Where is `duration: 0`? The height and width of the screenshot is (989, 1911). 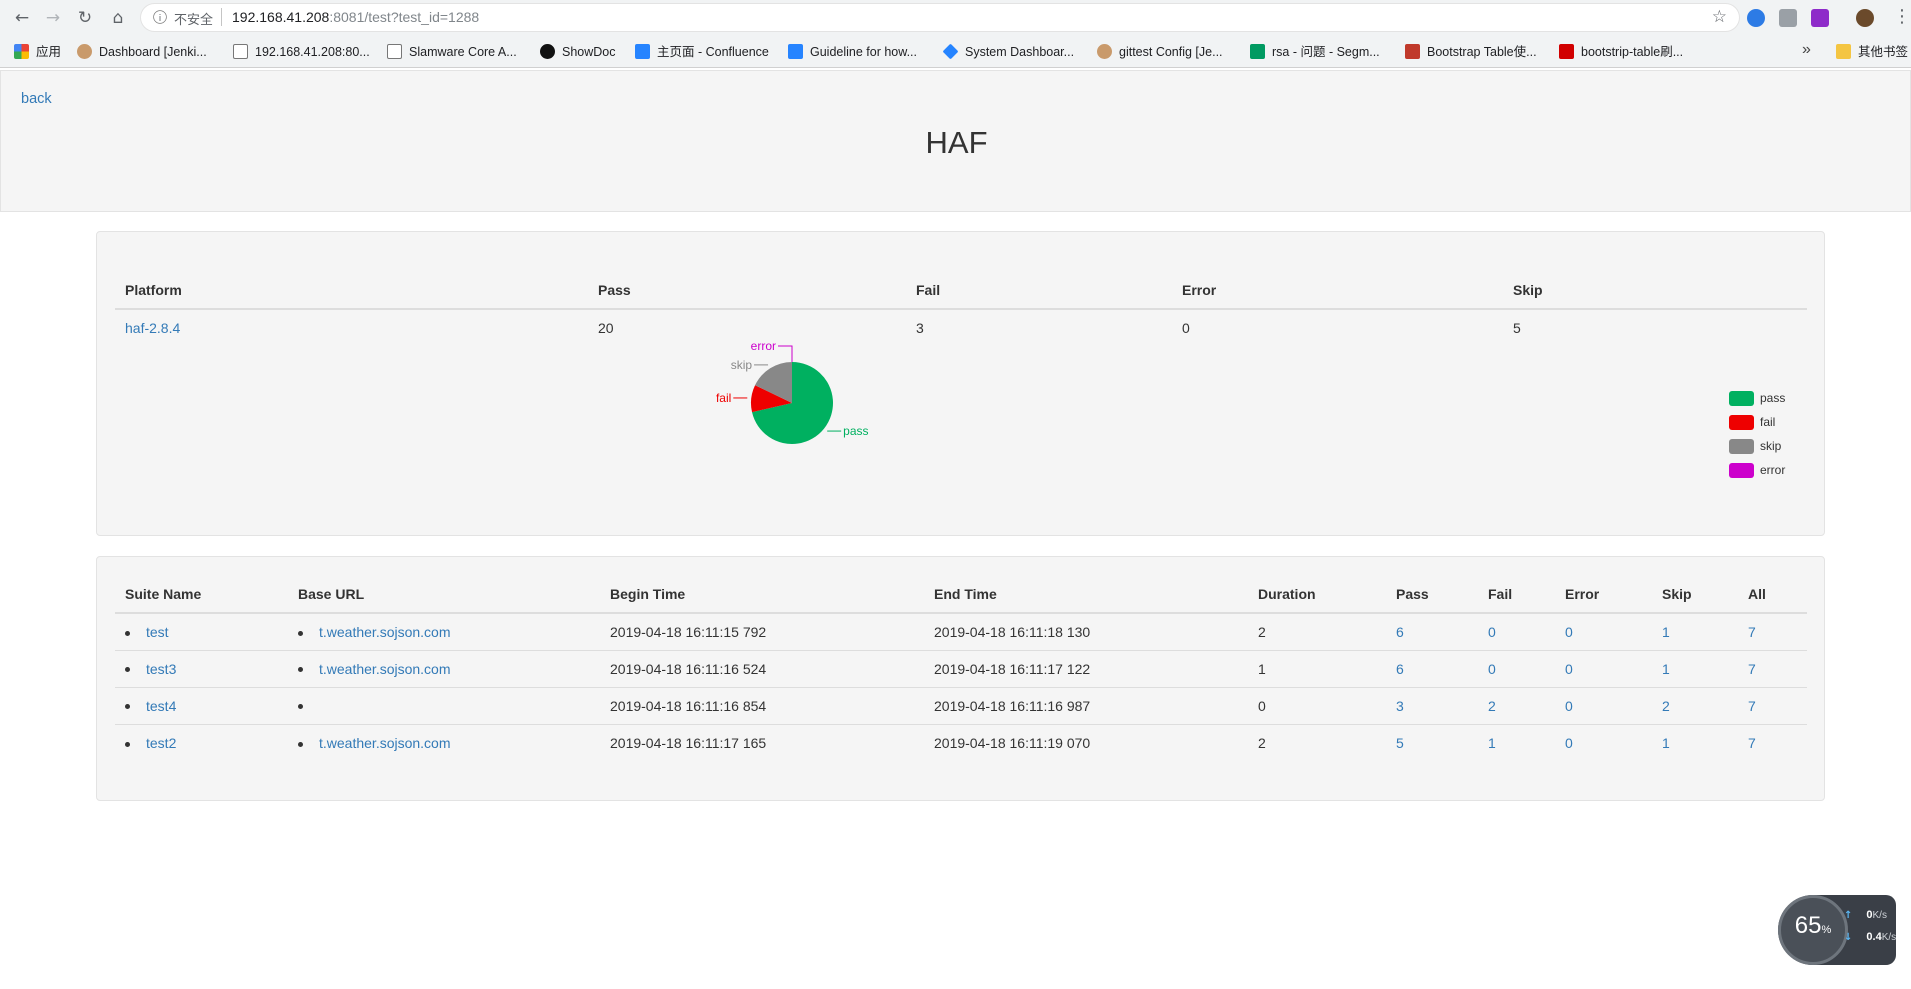 duration: 0 is located at coordinates (1317, 705).